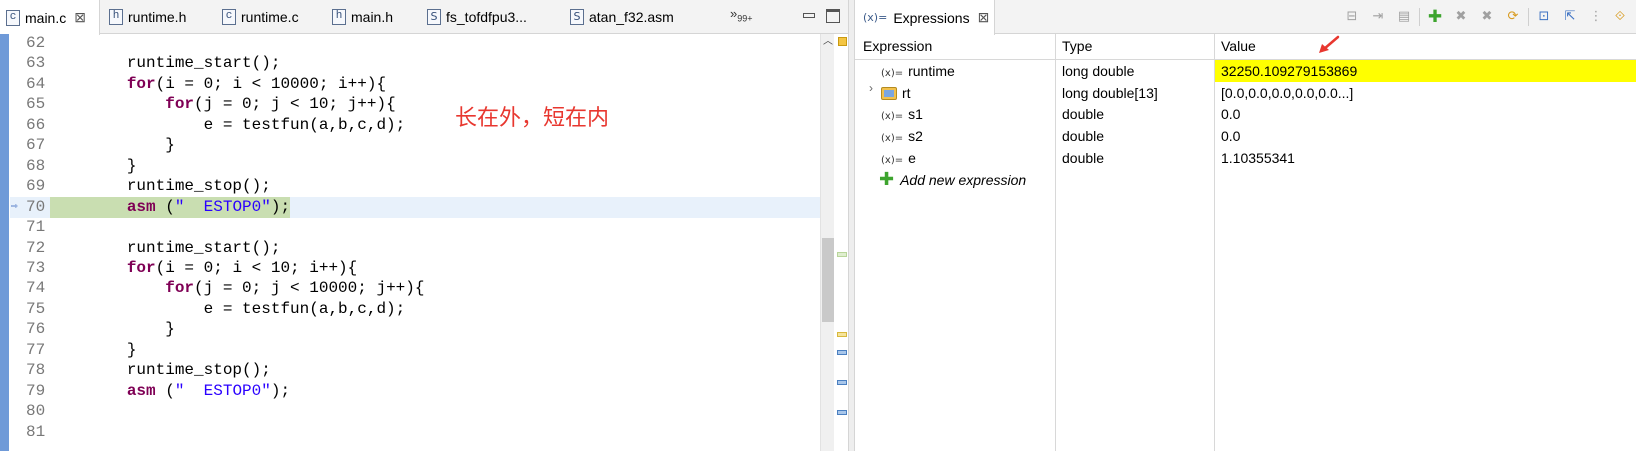  What do you see at coordinates (828, 280) in the screenshot?
I see `scrollbar-thumb` at bounding box center [828, 280].